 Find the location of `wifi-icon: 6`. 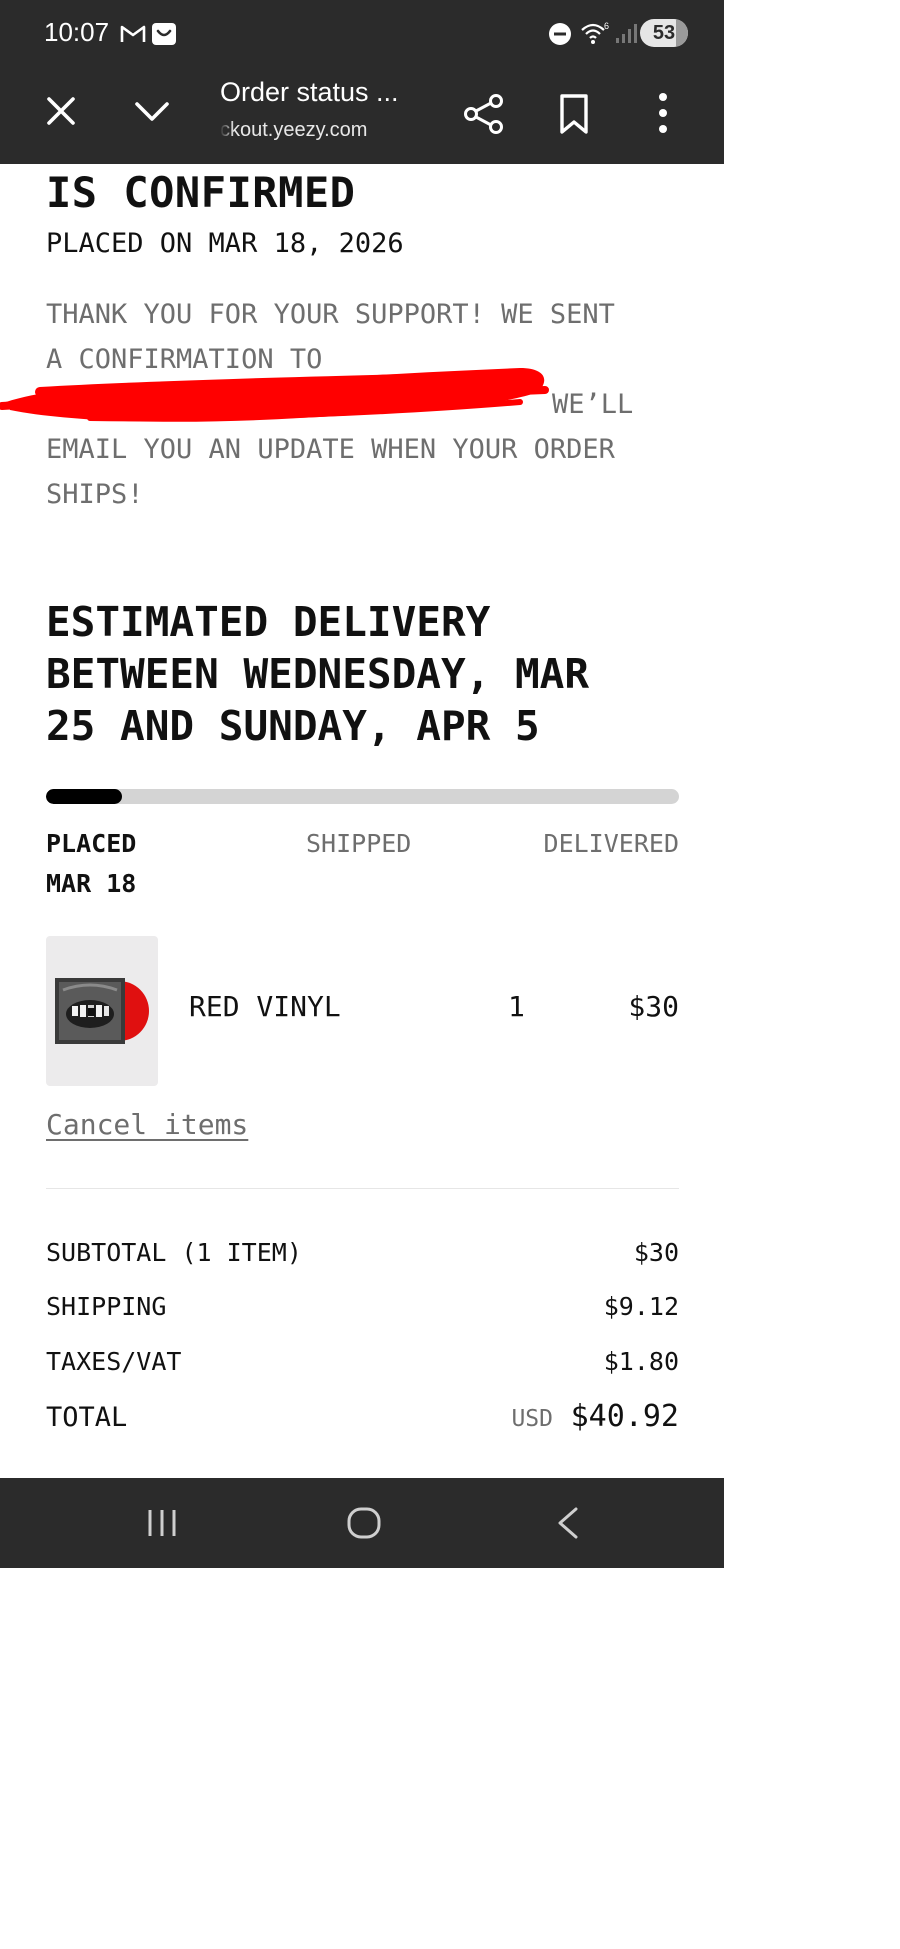

wifi-icon: 6 is located at coordinates (595, 32).